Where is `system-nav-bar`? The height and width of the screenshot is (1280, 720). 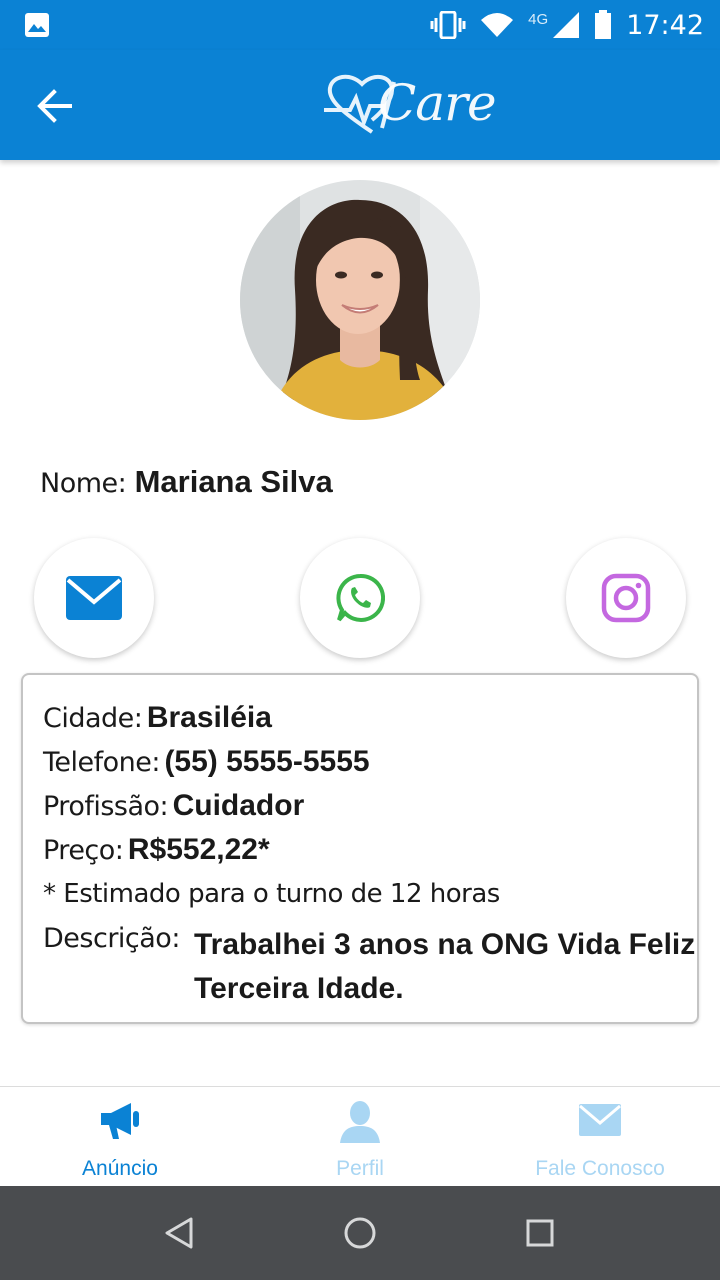 system-nav-bar is located at coordinates (360, 1233).